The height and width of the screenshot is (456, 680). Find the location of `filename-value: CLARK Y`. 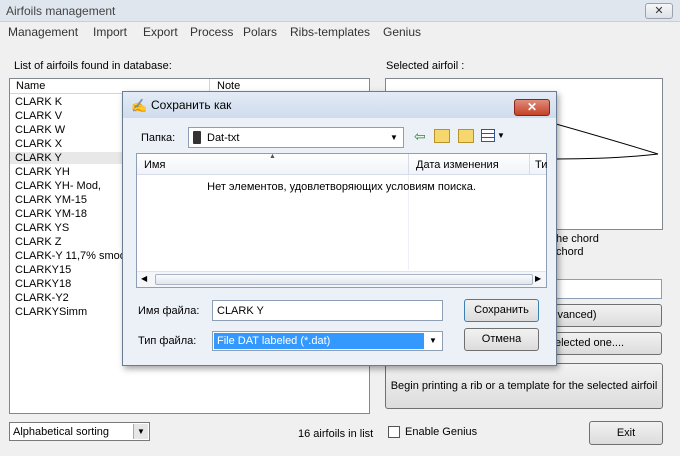

filename-value: CLARK Y is located at coordinates (240, 311).